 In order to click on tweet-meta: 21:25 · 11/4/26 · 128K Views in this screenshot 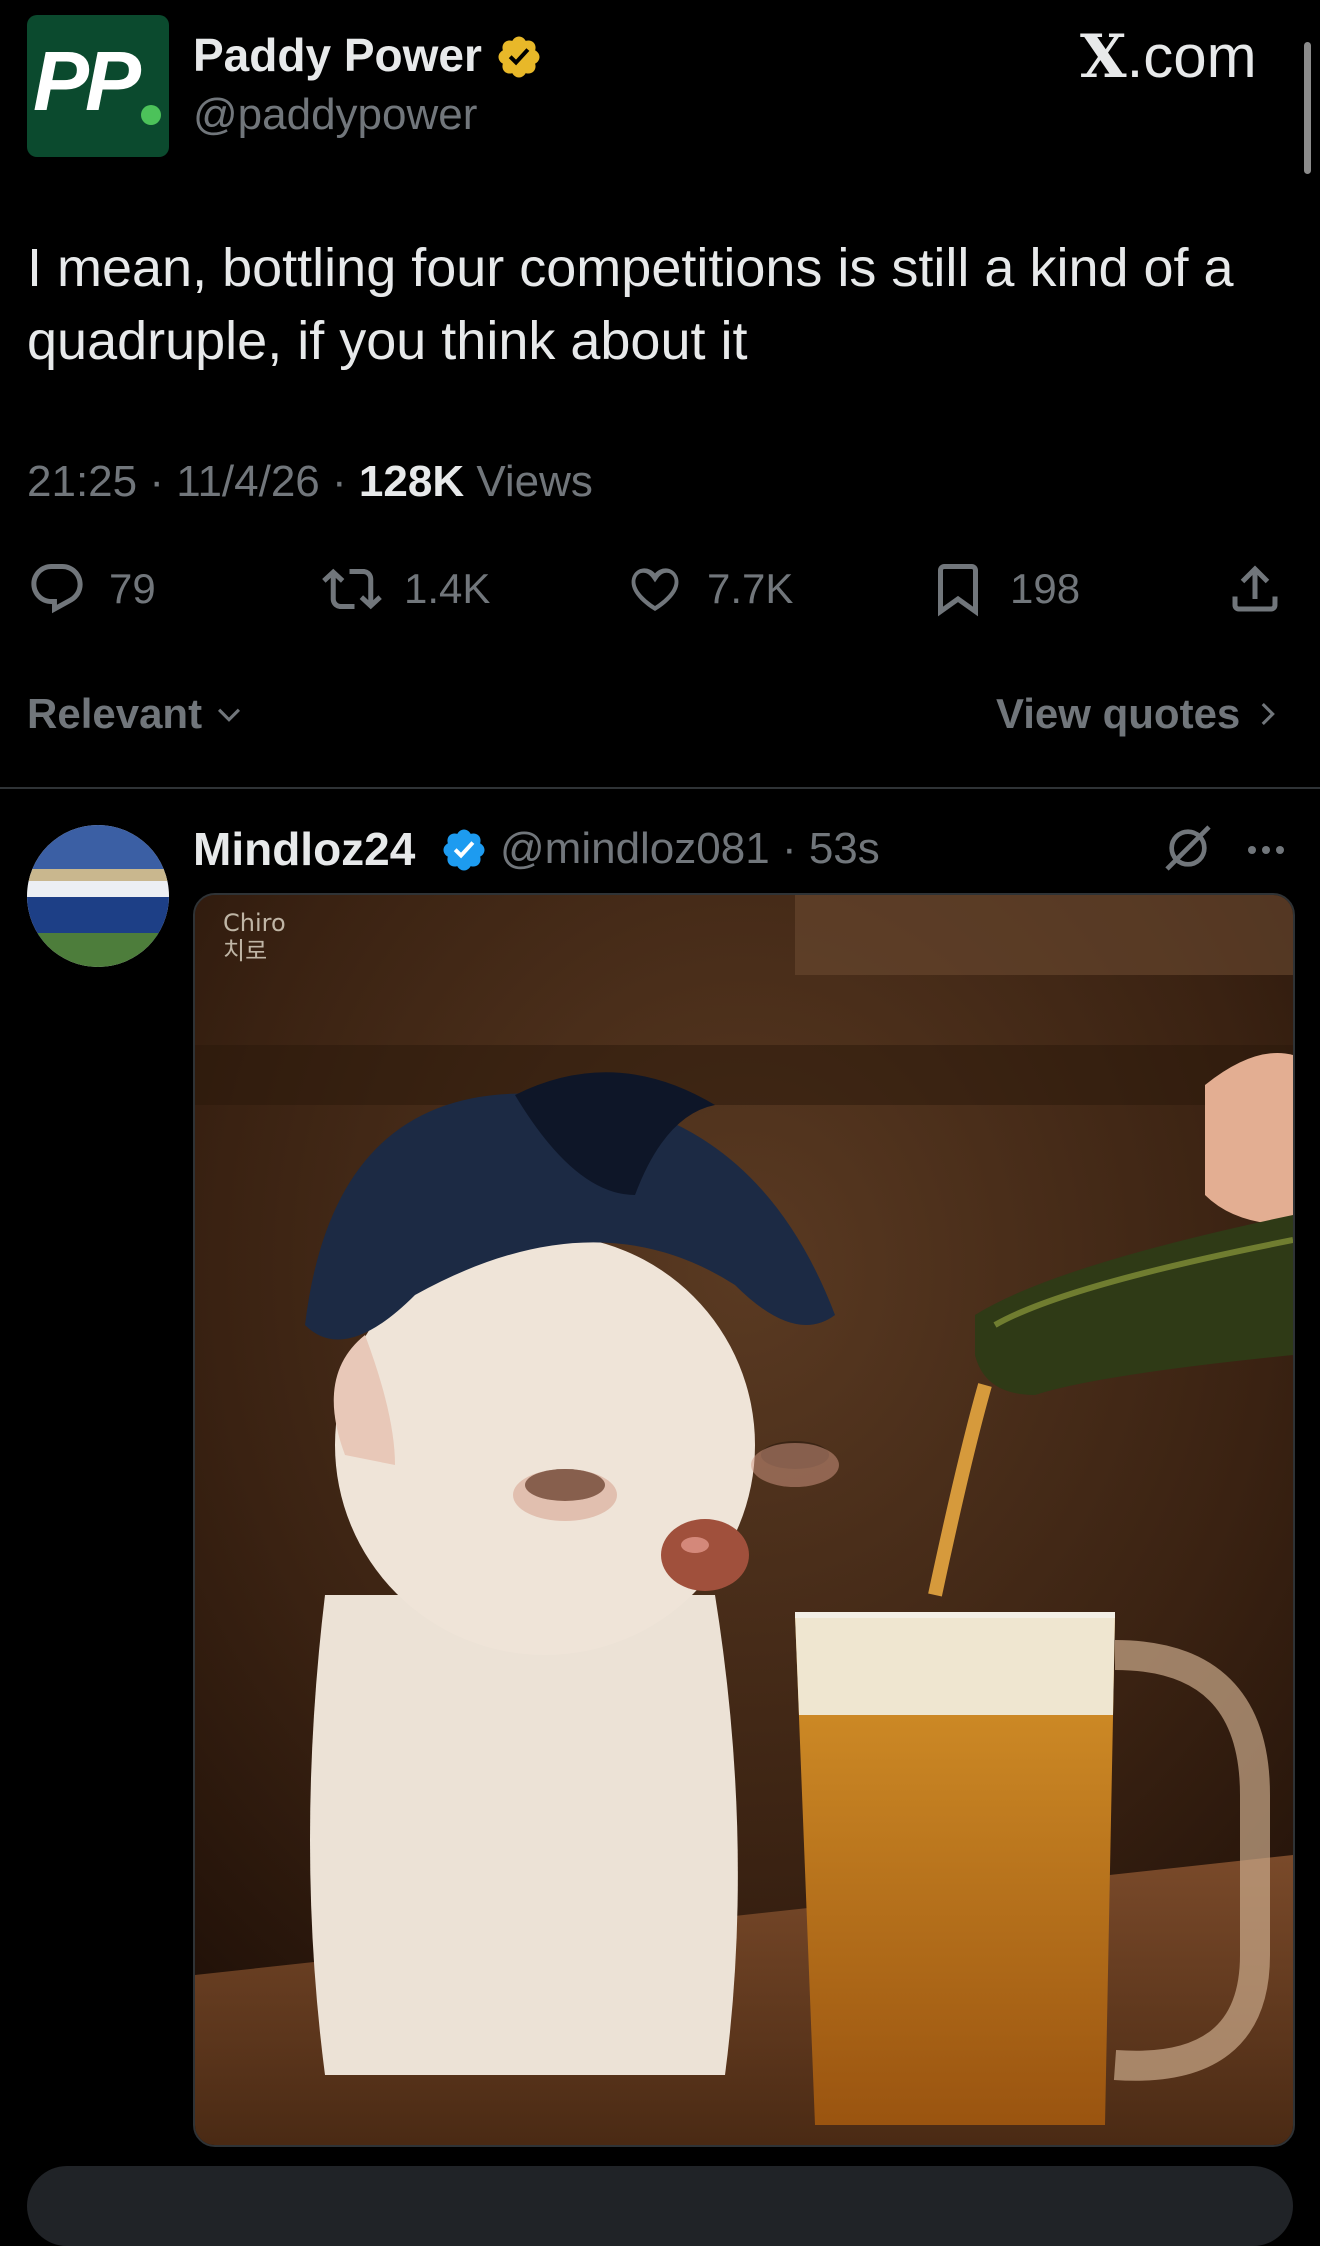, I will do `click(310, 482)`.